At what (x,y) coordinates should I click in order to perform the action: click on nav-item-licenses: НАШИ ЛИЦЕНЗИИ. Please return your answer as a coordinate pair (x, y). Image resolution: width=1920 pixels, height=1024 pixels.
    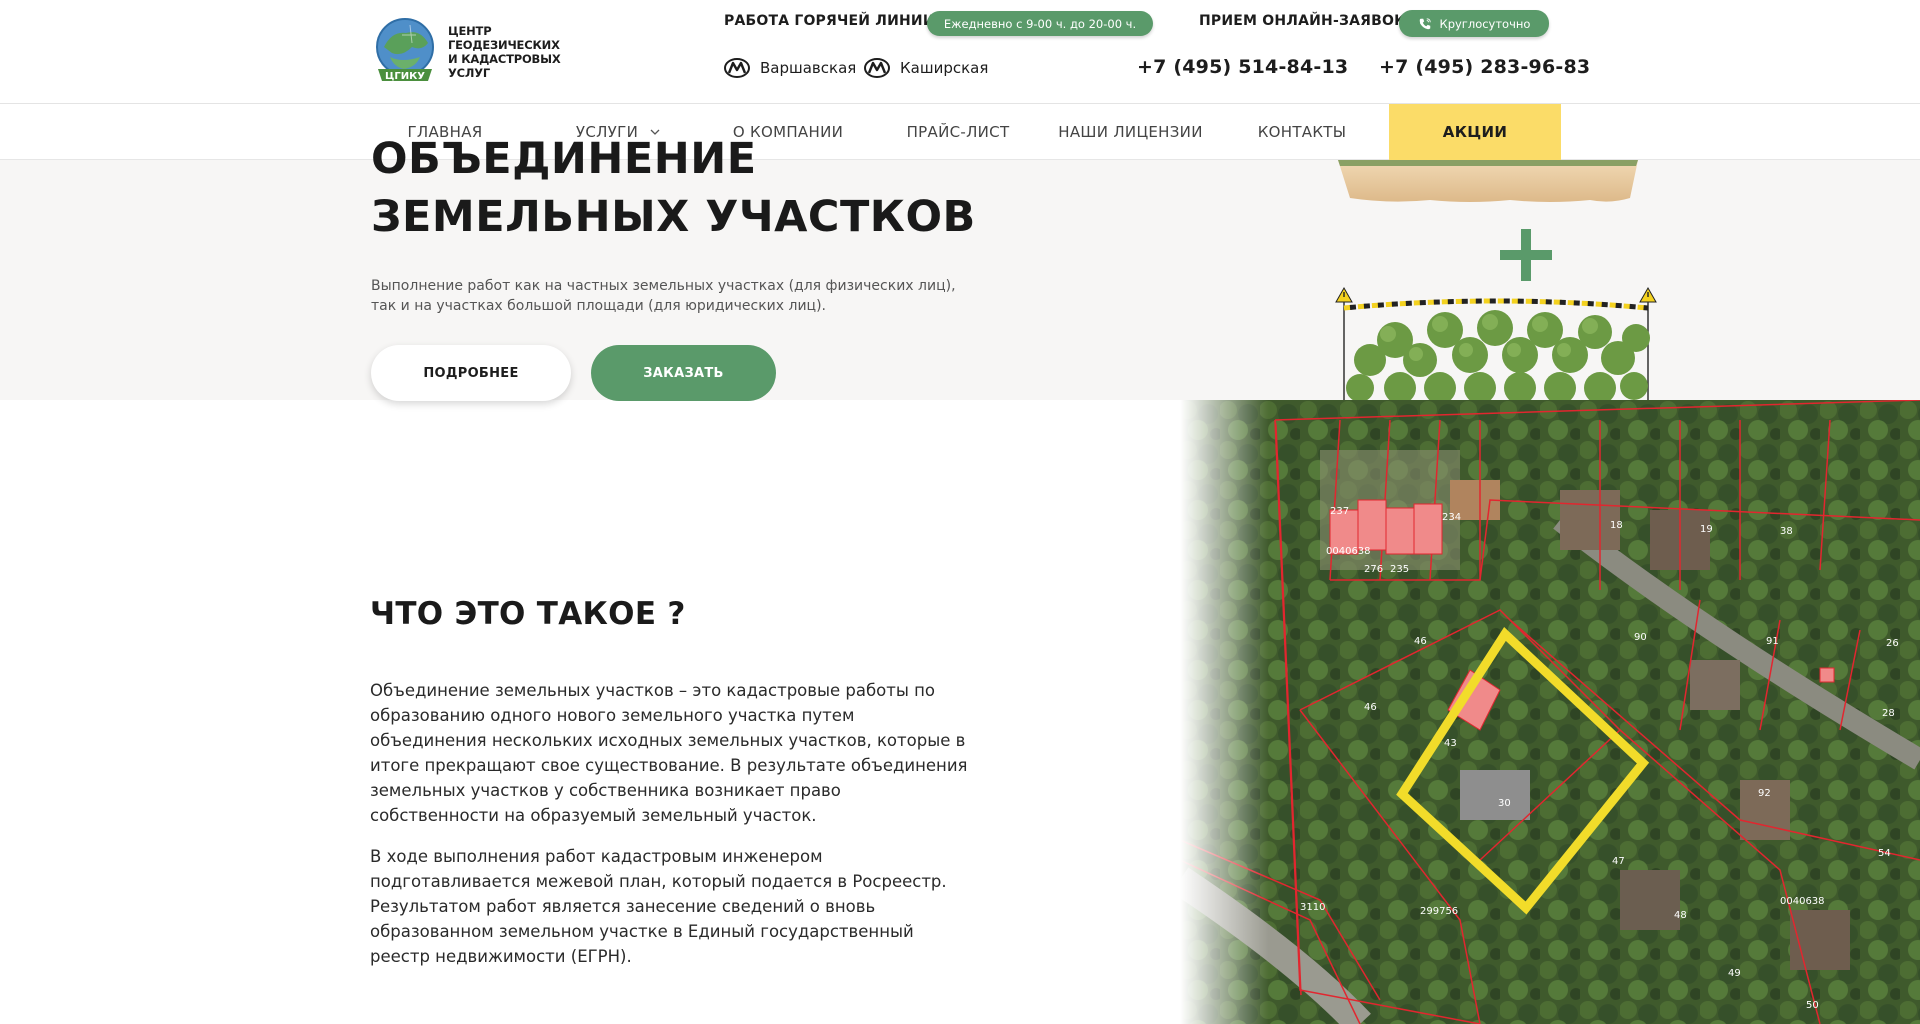
    Looking at the image, I should click on (1130, 132).